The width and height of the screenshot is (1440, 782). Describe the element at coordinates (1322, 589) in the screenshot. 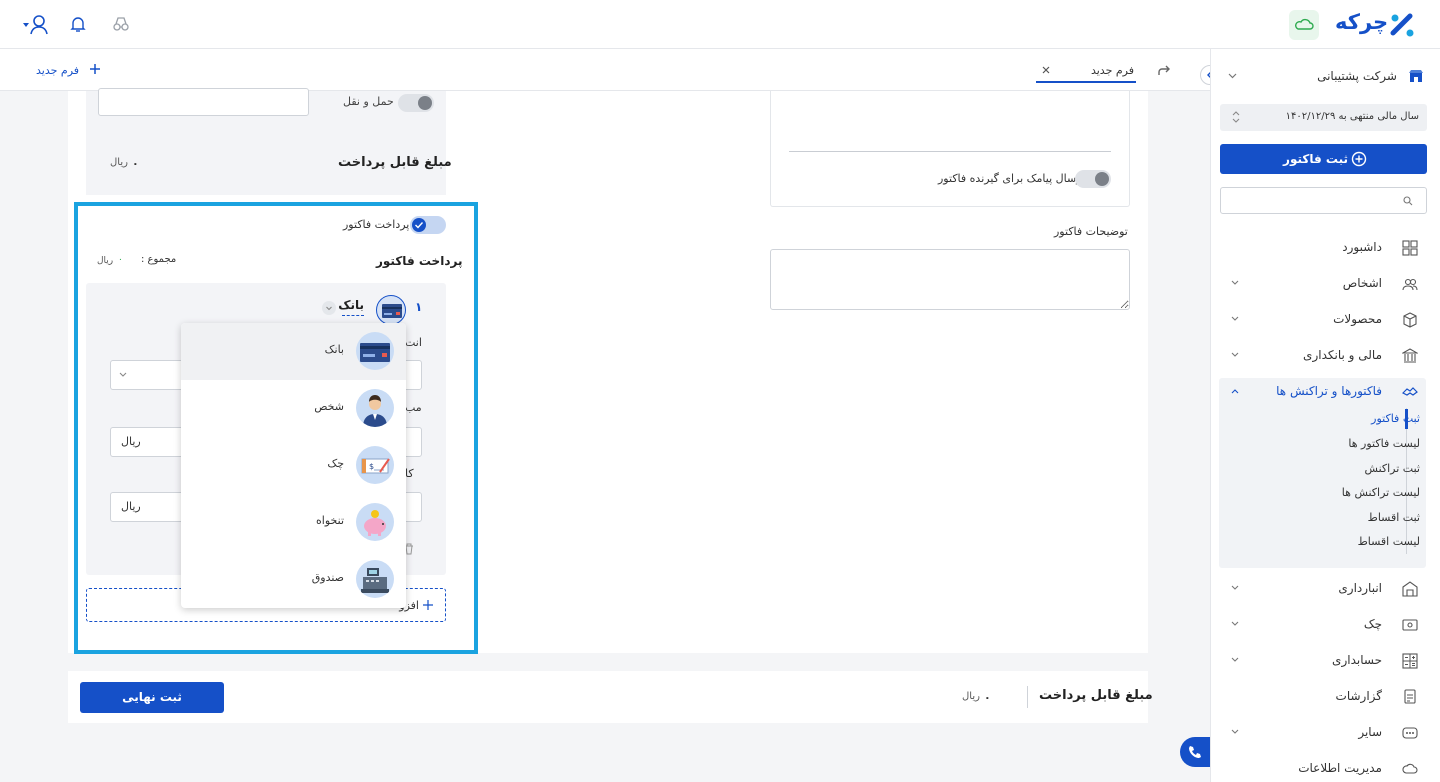

I see `sidebar-item-warehouse: انبارداری` at that location.